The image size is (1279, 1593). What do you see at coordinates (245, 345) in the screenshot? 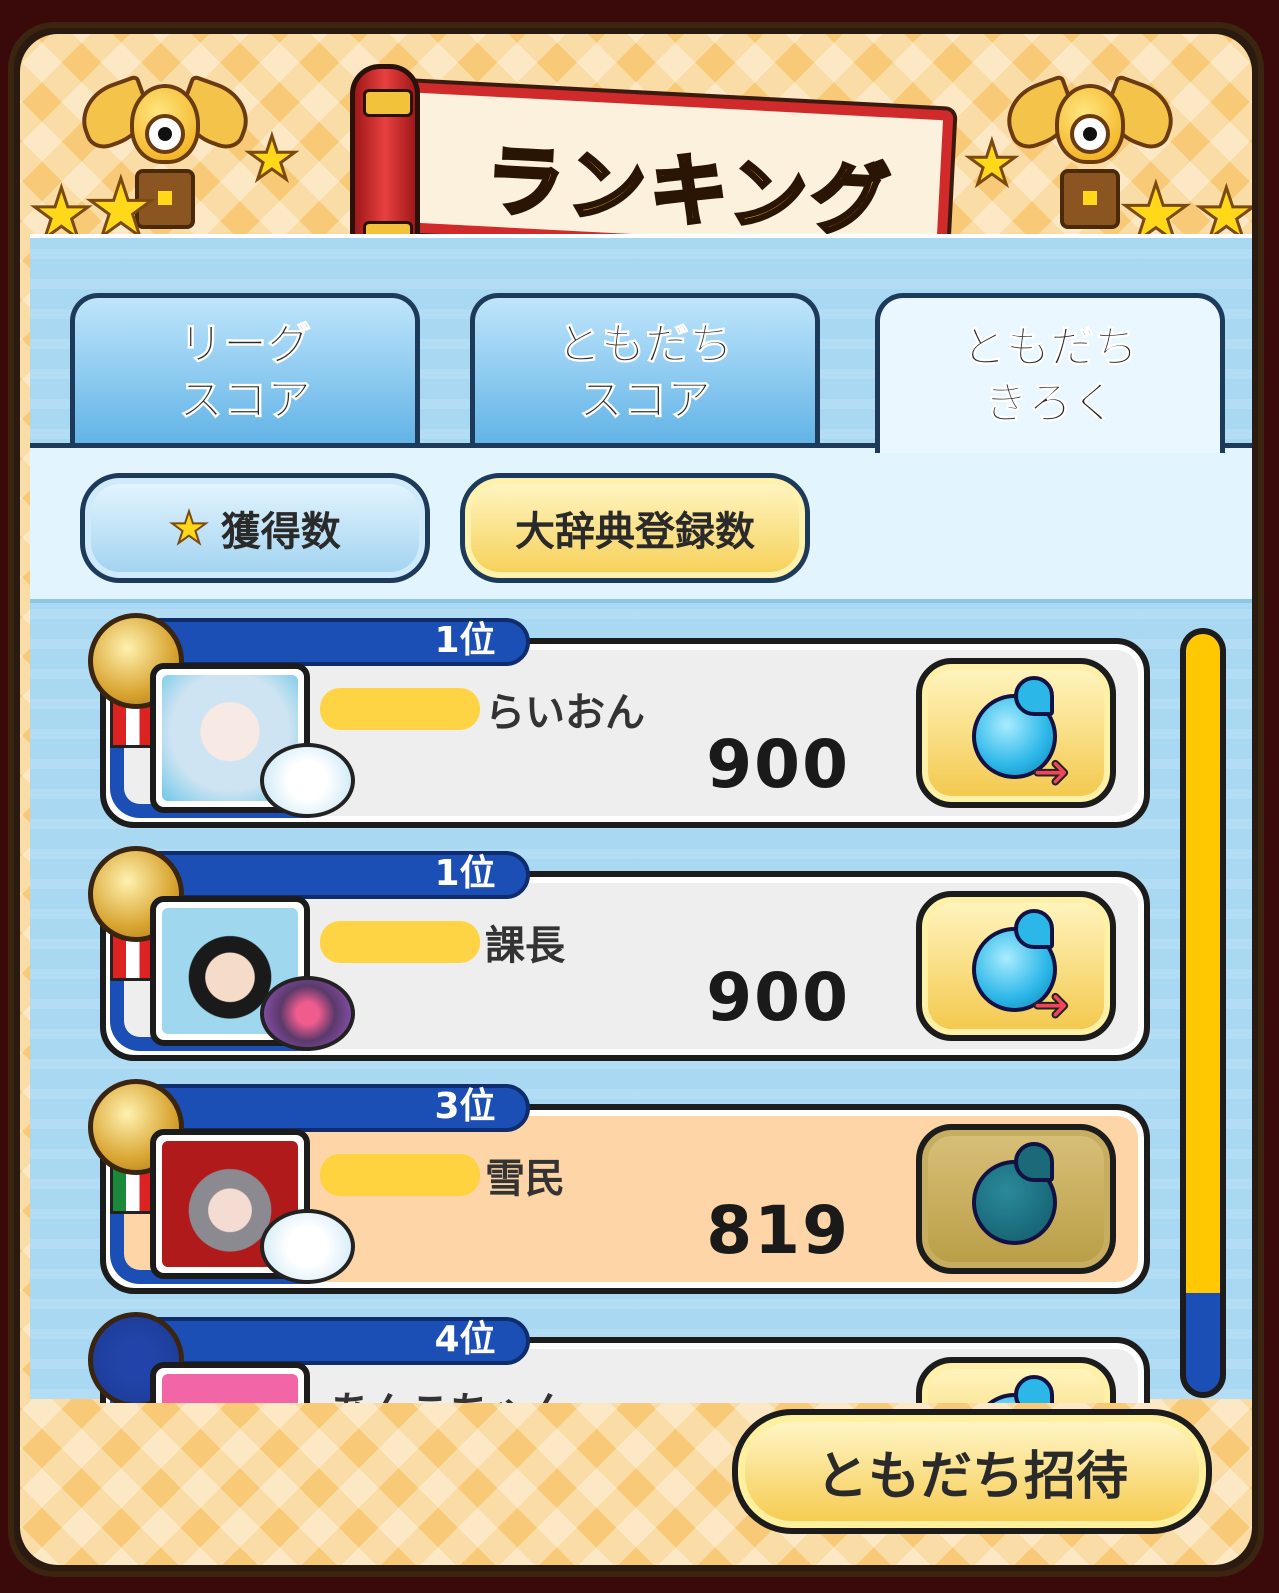
I see `tab-label: リーグ` at bounding box center [245, 345].